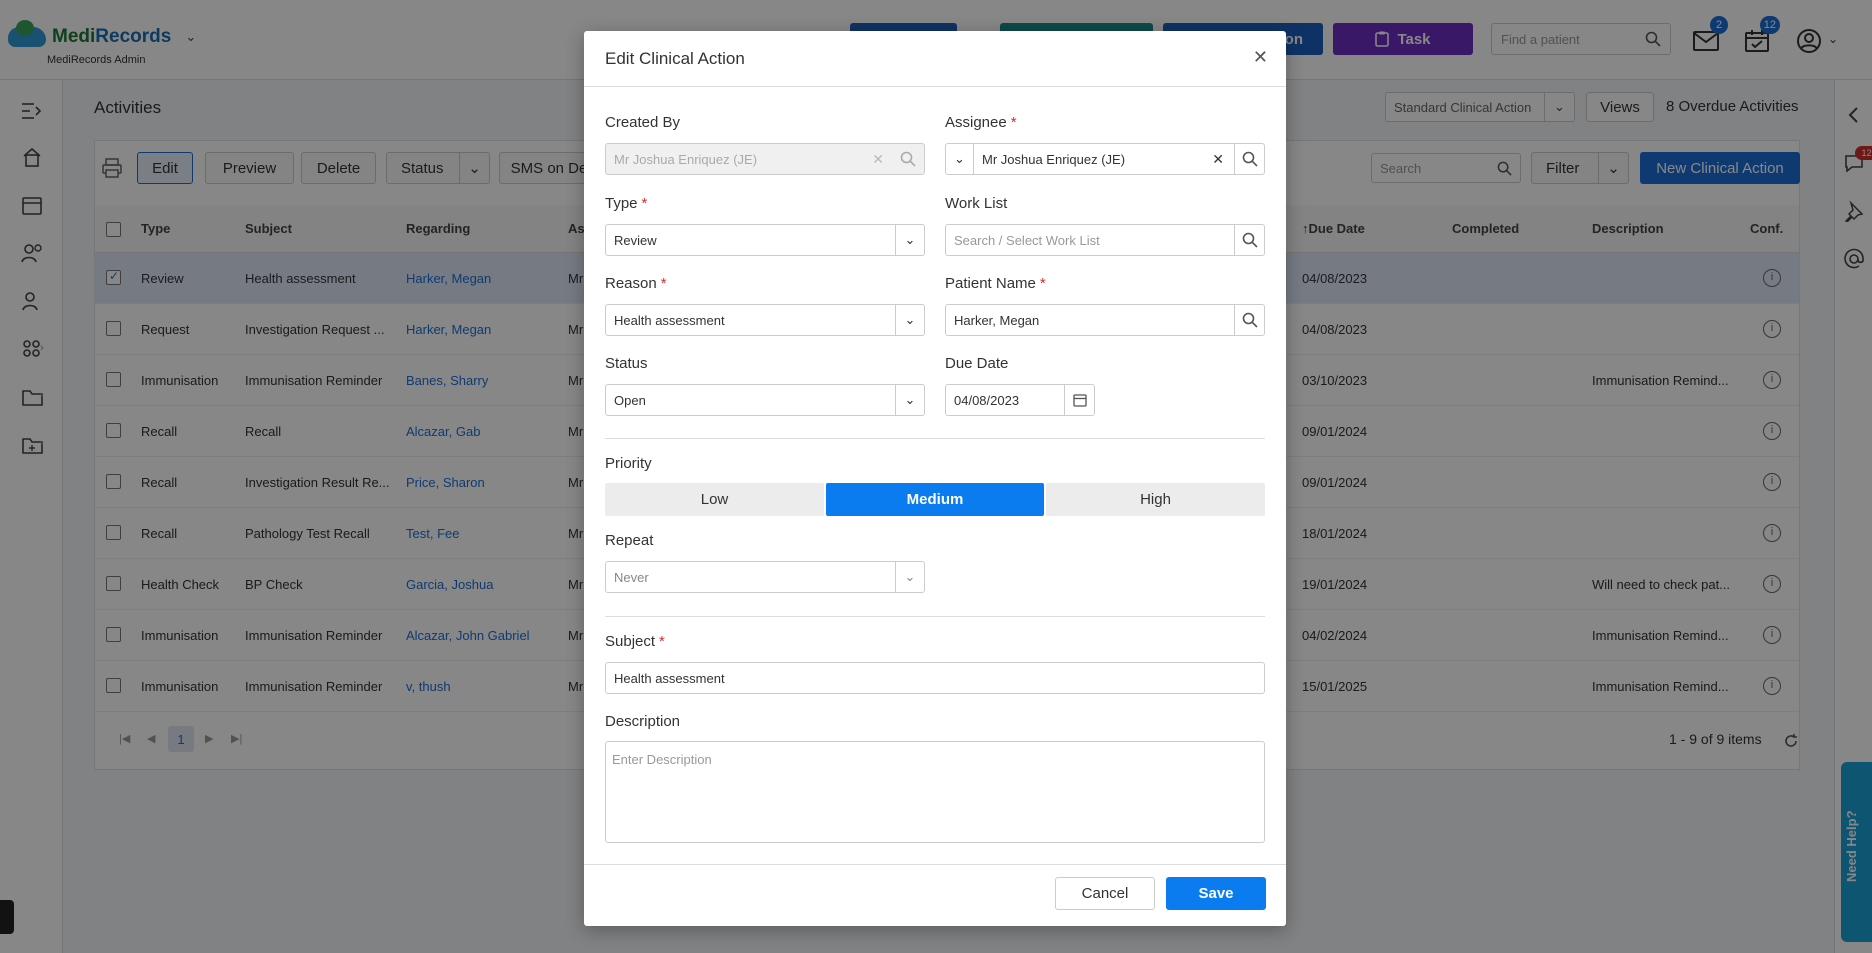 This screenshot has width=1872, height=953. I want to click on description-textarea: Enter Description, so click(935, 792).